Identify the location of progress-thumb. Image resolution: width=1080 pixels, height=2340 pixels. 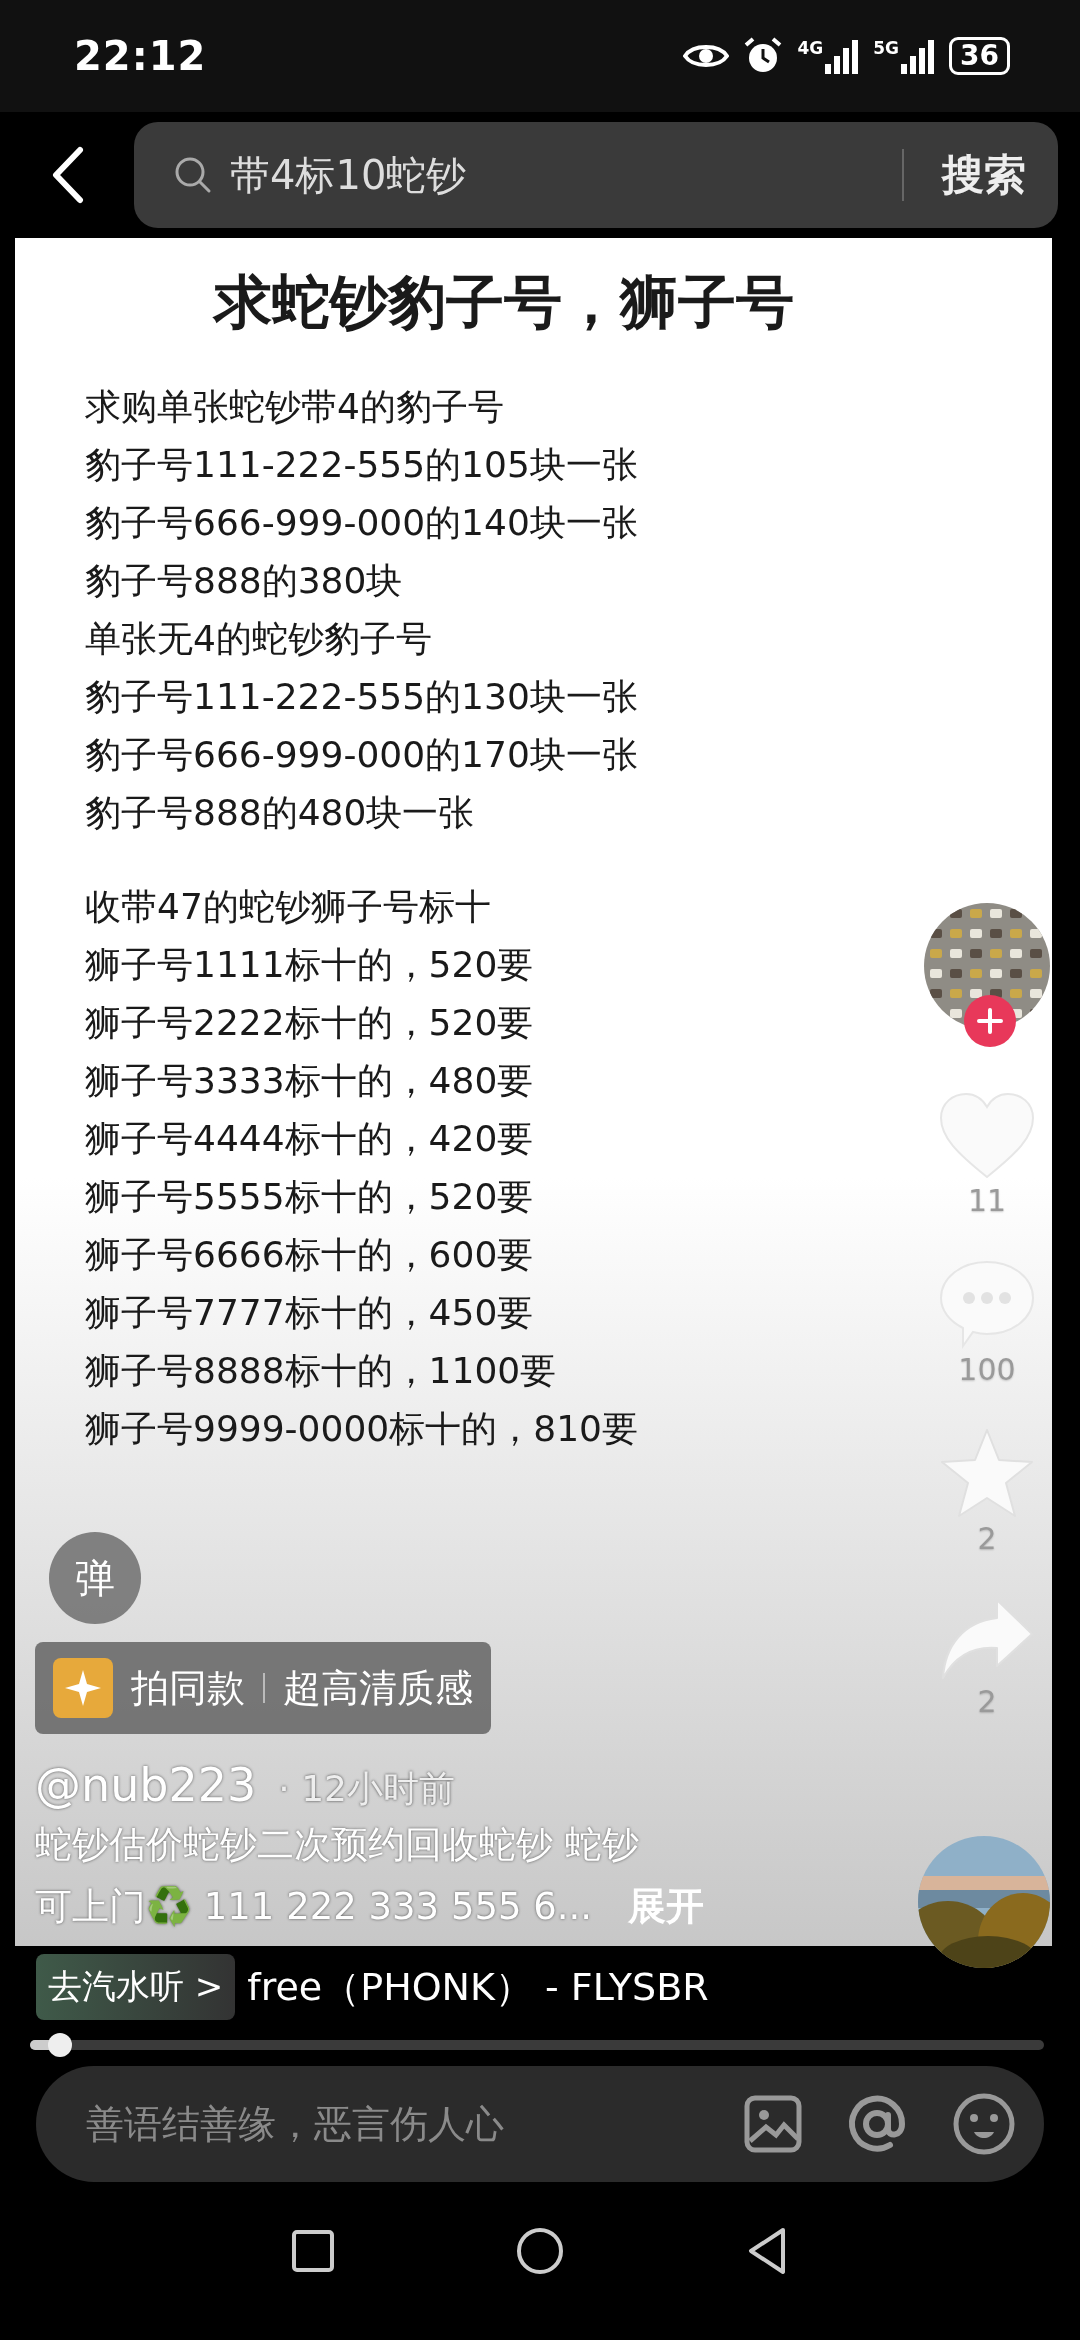
(60, 2045).